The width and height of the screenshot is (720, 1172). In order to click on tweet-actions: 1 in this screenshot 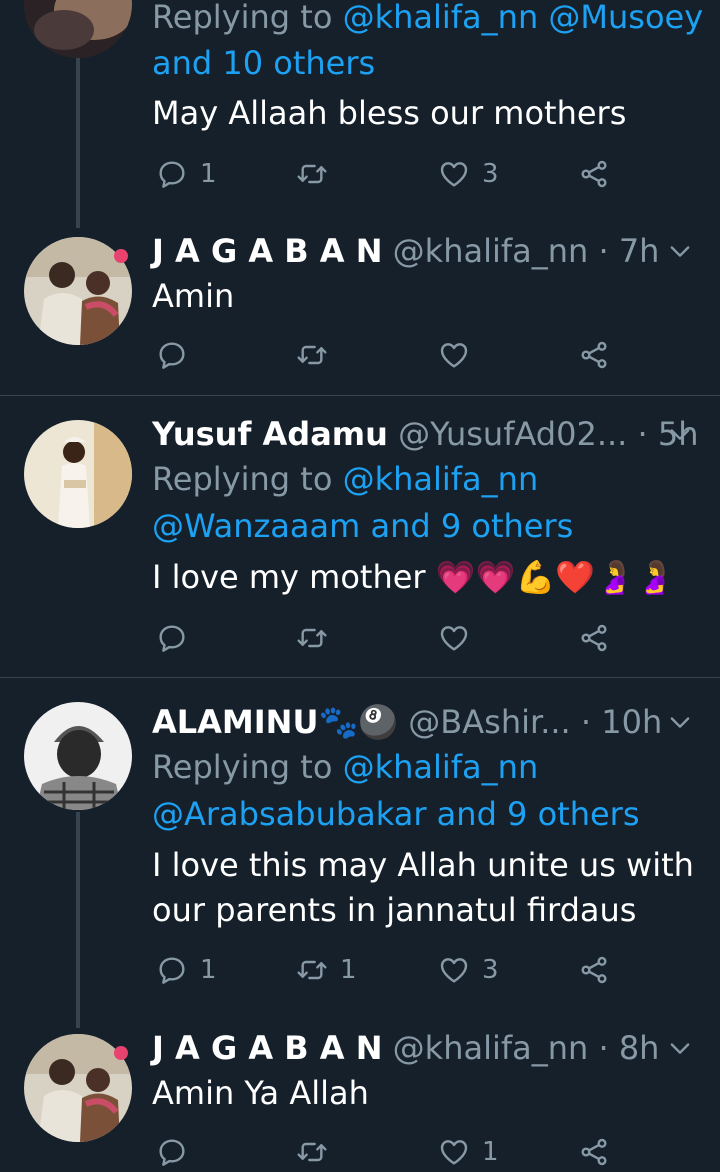, I will do `click(392, 1152)`.